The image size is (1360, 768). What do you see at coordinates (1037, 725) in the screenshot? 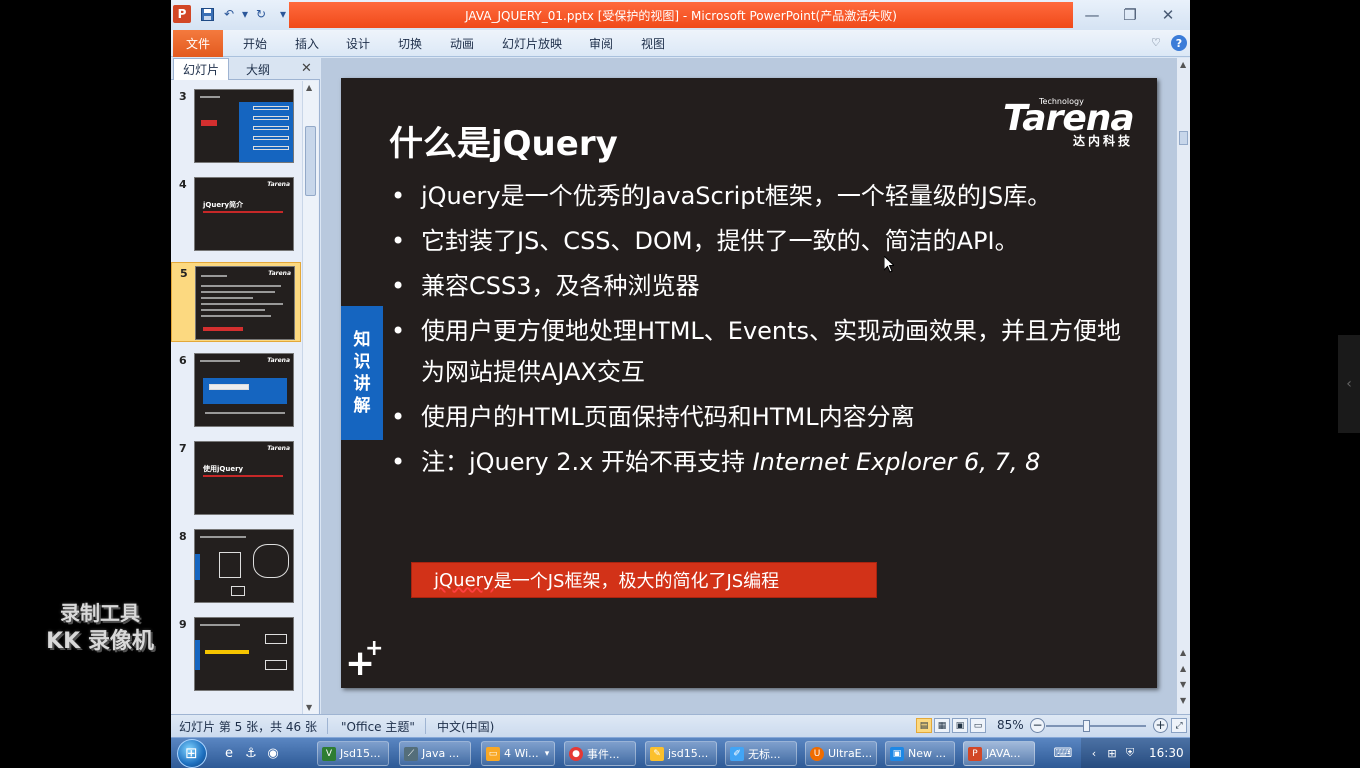
I see `zoom-out-icon: −` at bounding box center [1037, 725].